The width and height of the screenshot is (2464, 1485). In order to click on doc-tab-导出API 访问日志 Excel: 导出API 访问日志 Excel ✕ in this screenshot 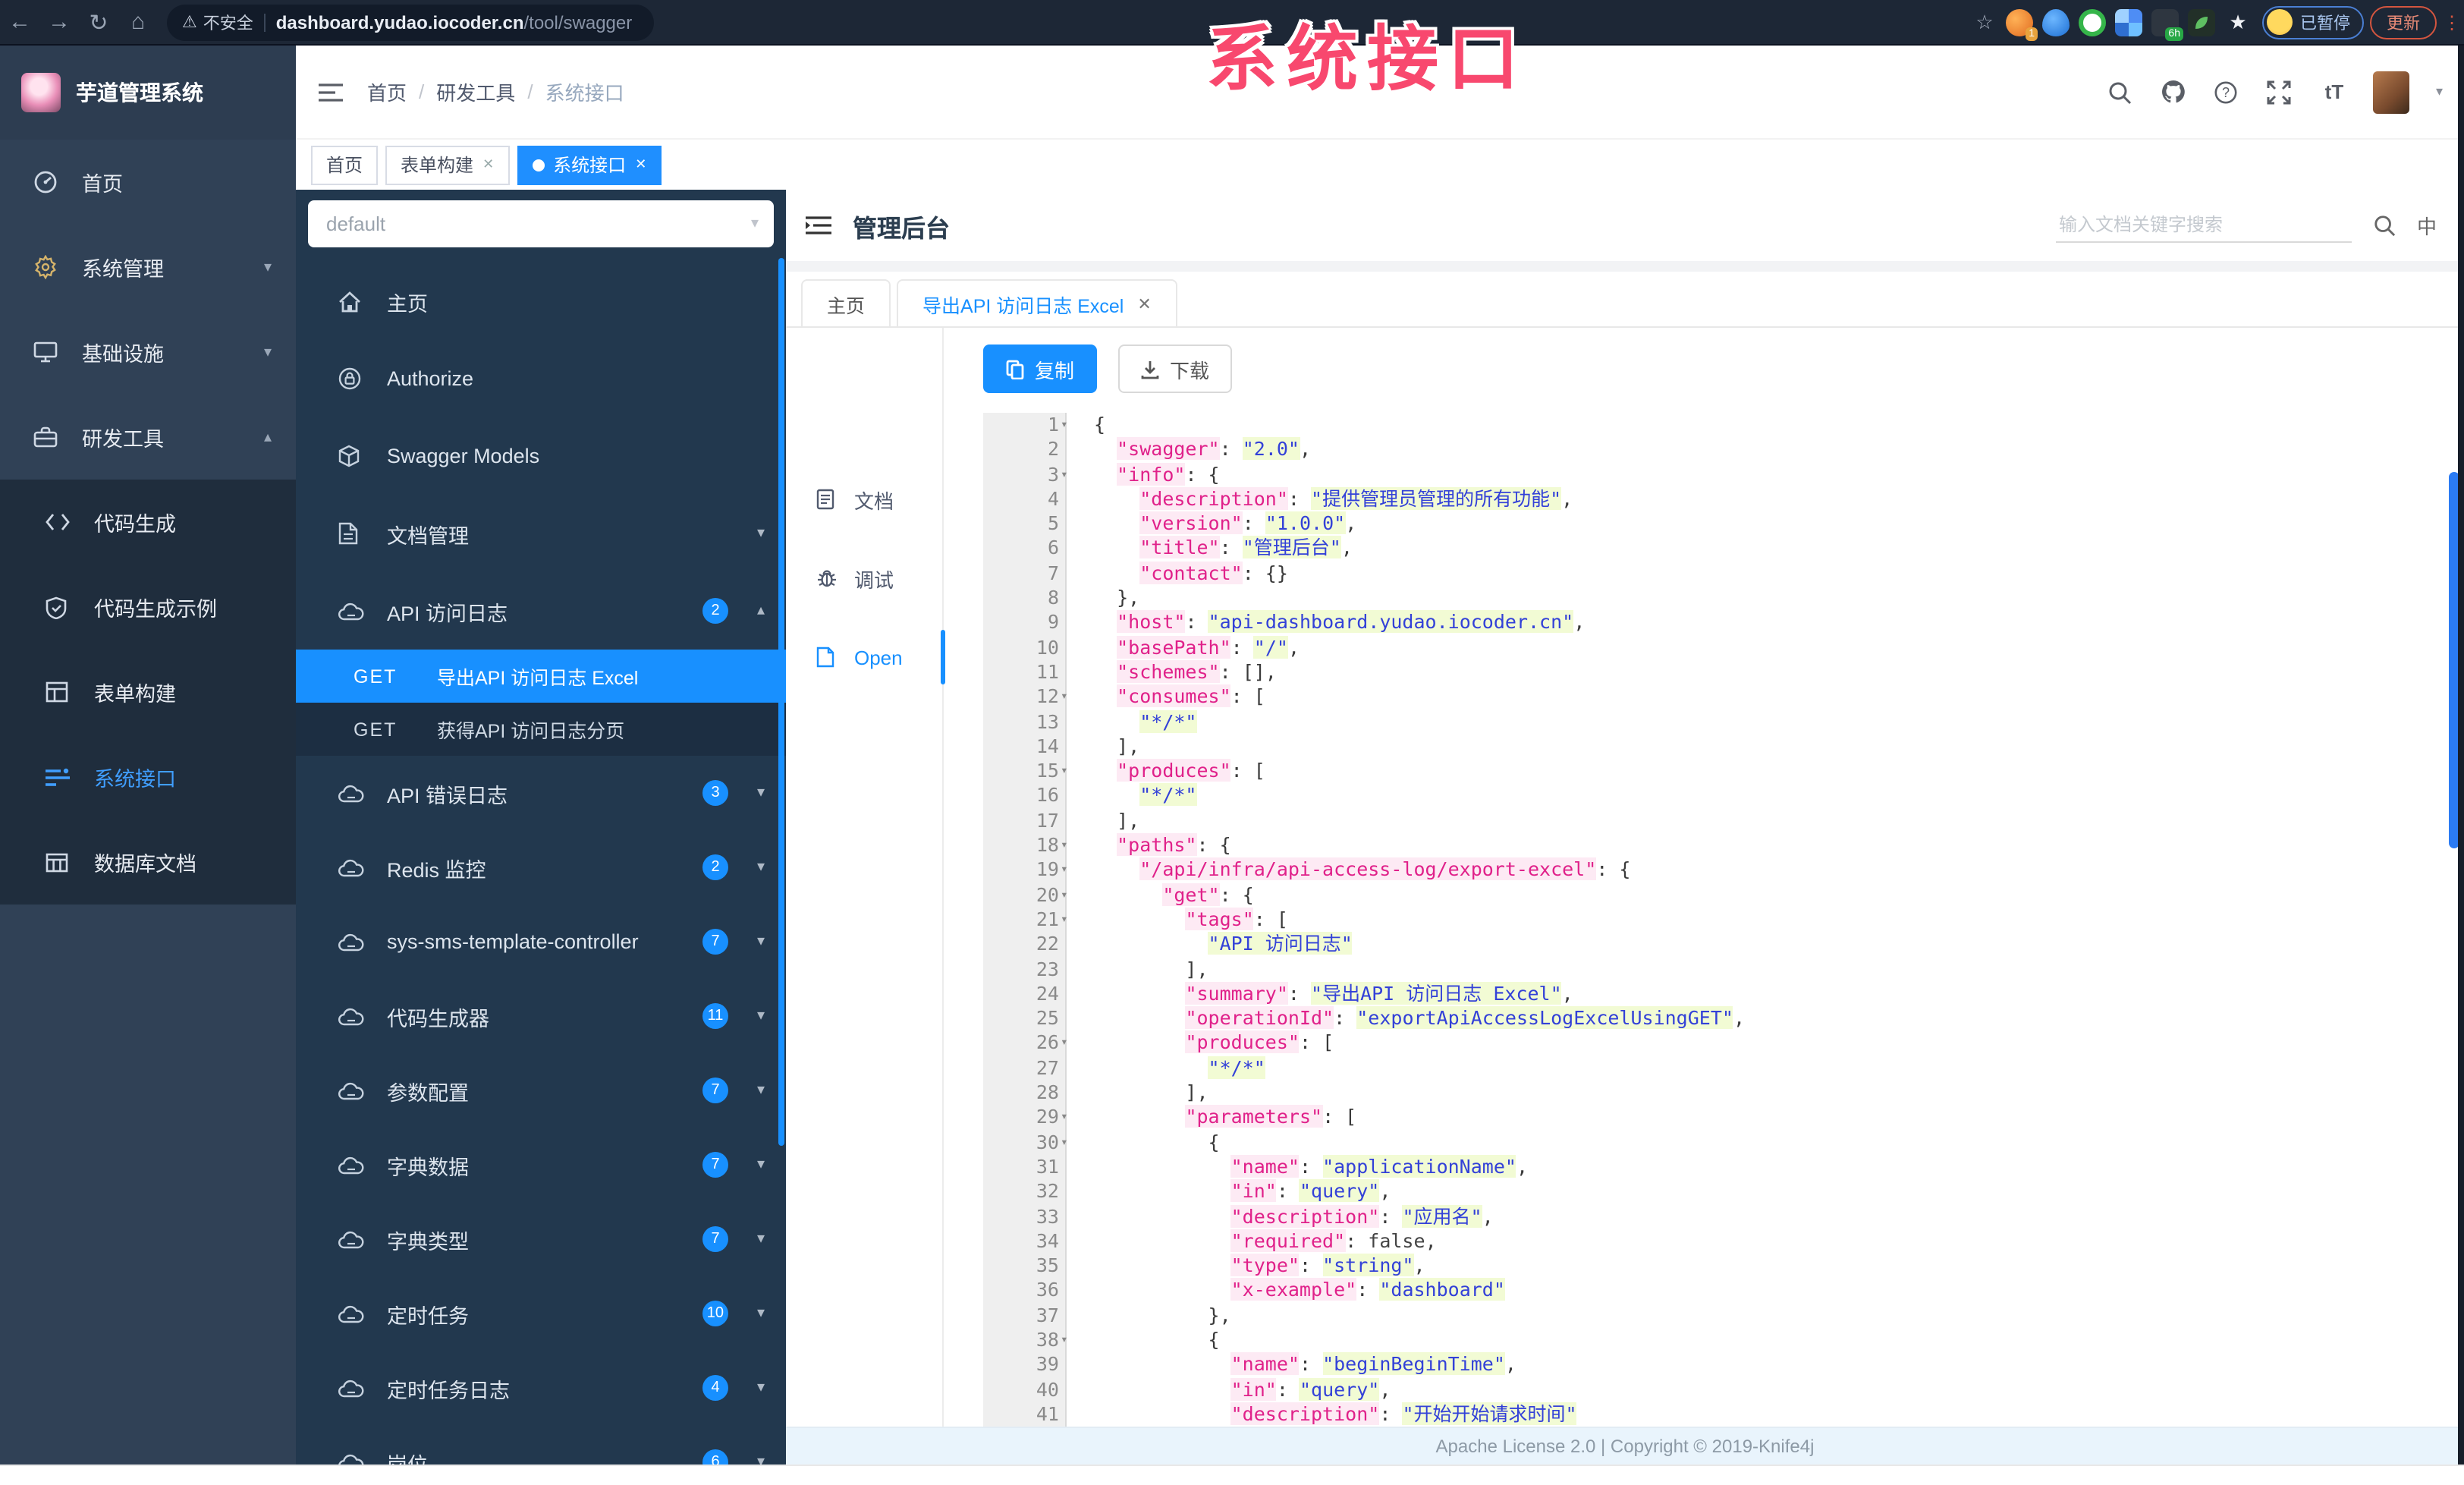, I will do `click(1037, 302)`.